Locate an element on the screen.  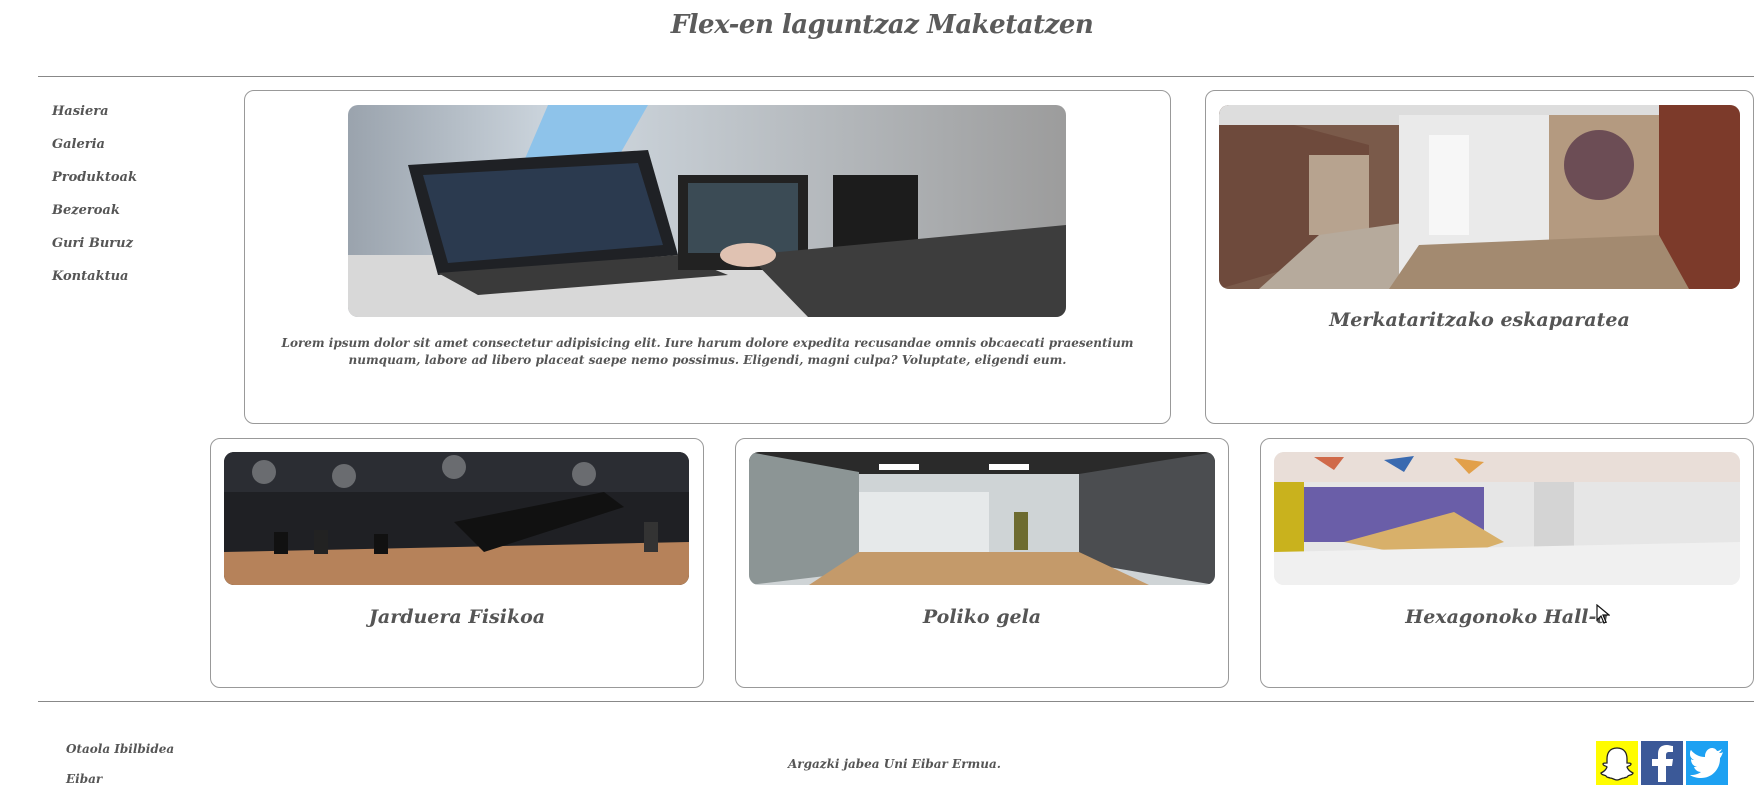
card-image-poly-room is located at coordinates (982, 518).